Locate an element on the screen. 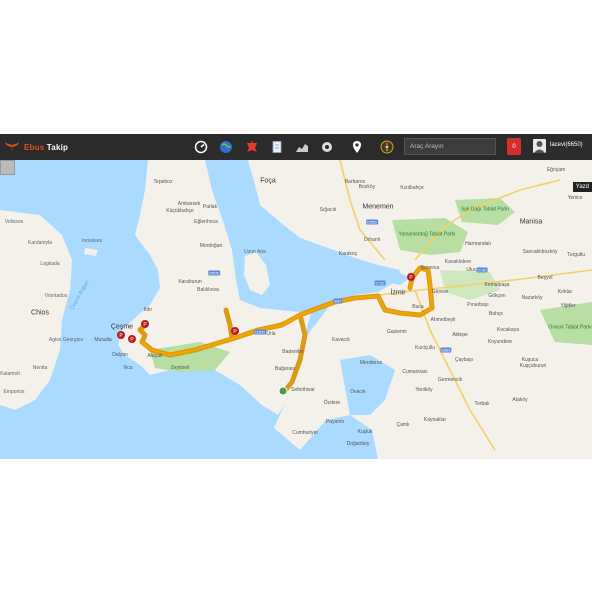 The width and height of the screenshot is (592, 592). traffic-light-icon is located at coordinates (387, 147).